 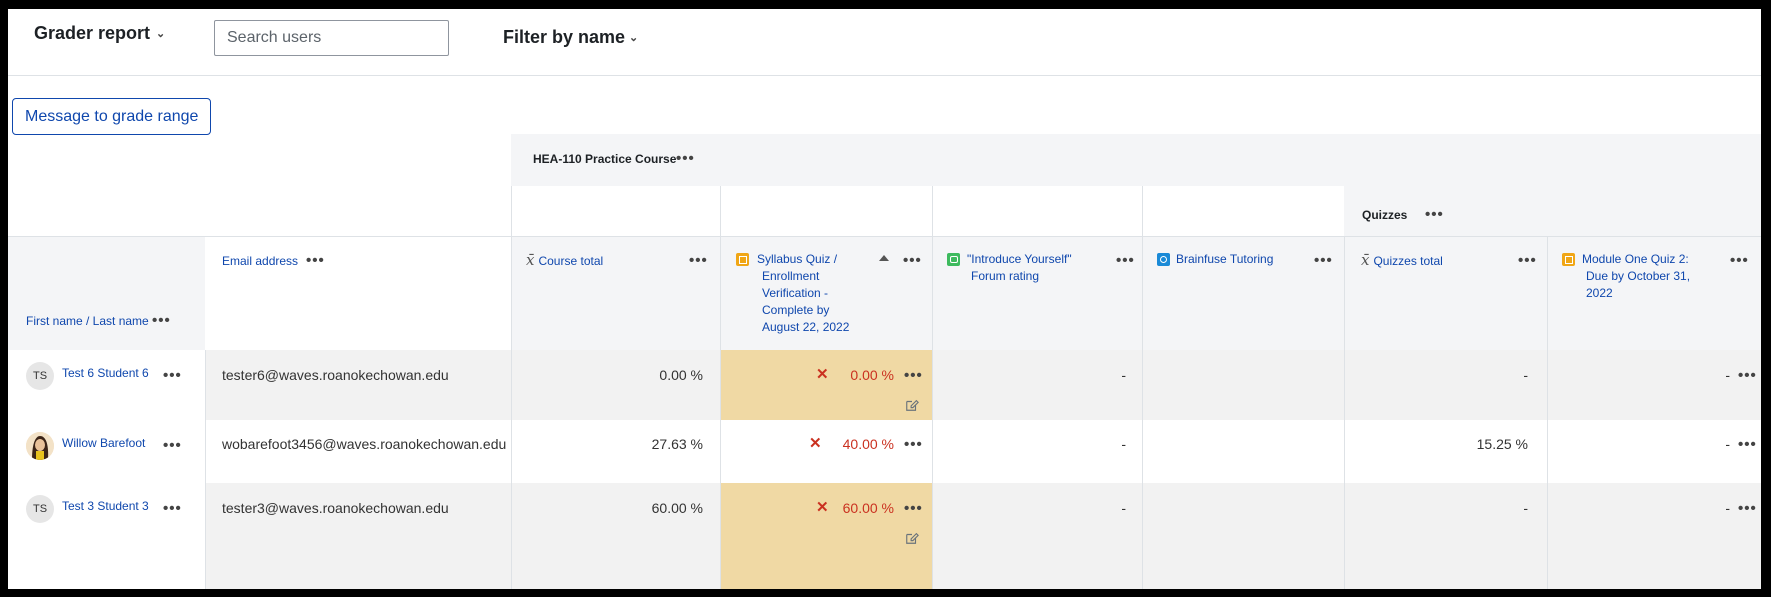 I want to click on user-name-link: Test 3 Student 3, so click(x=105, y=506).